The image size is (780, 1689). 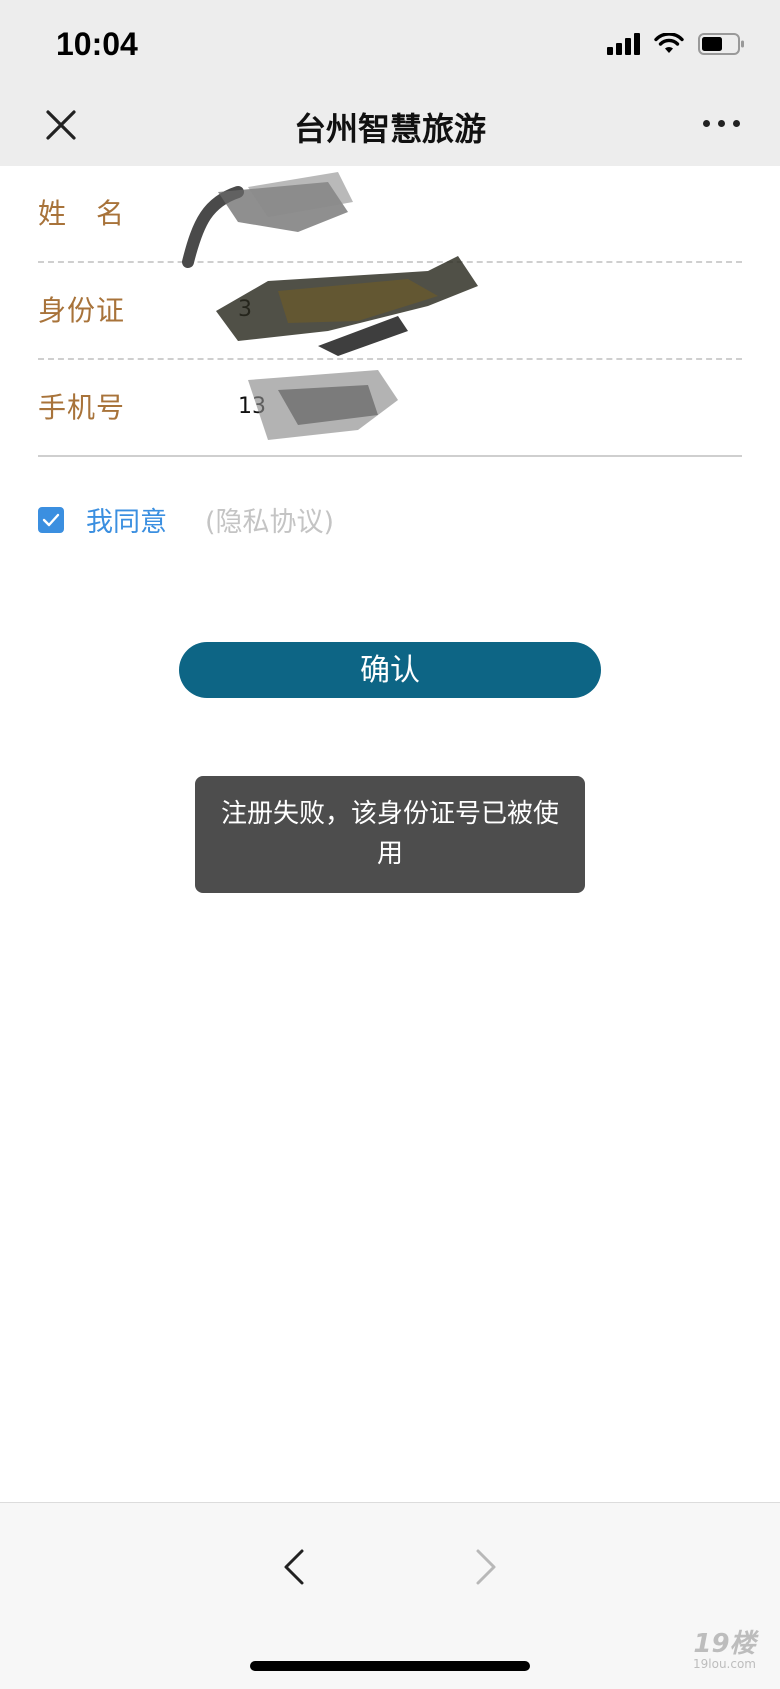 I want to click on status-time: 10:04, so click(x=97, y=44).